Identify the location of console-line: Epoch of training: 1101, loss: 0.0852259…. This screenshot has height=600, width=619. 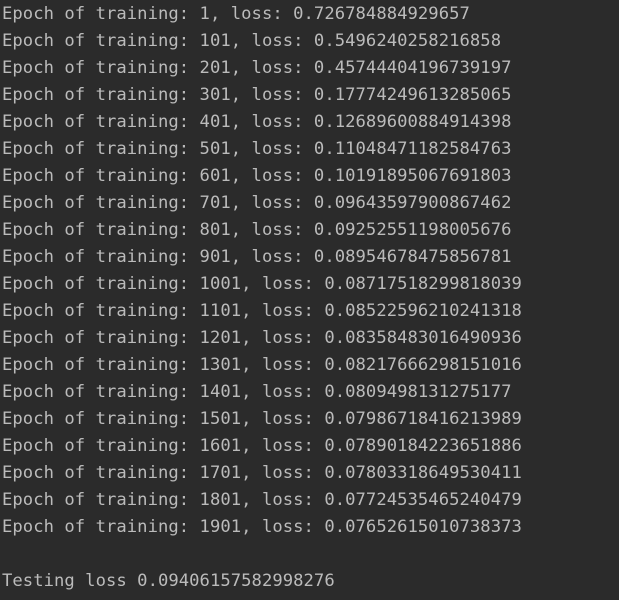
(262, 311).